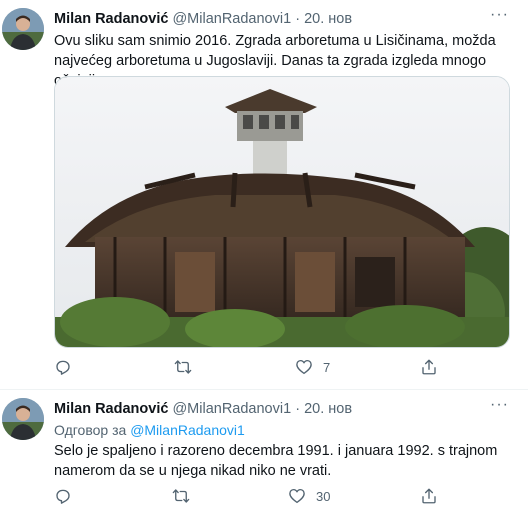 This screenshot has height=517, width=528. I want to click on reply-to-handle-link: @MilanRadanovi1, so click(187, 430).